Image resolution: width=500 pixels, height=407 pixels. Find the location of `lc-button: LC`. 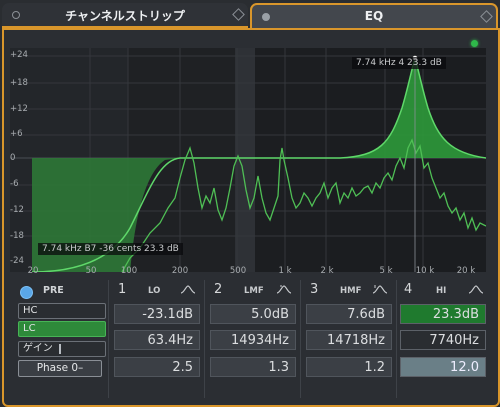

lc-button: LC is located at coordinates (62, 329).